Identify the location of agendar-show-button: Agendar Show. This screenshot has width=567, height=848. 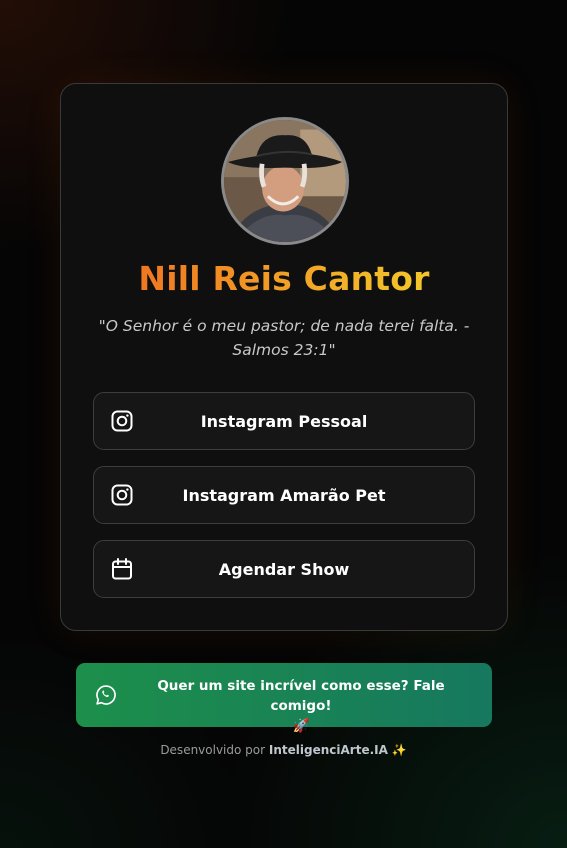
(284, 569).